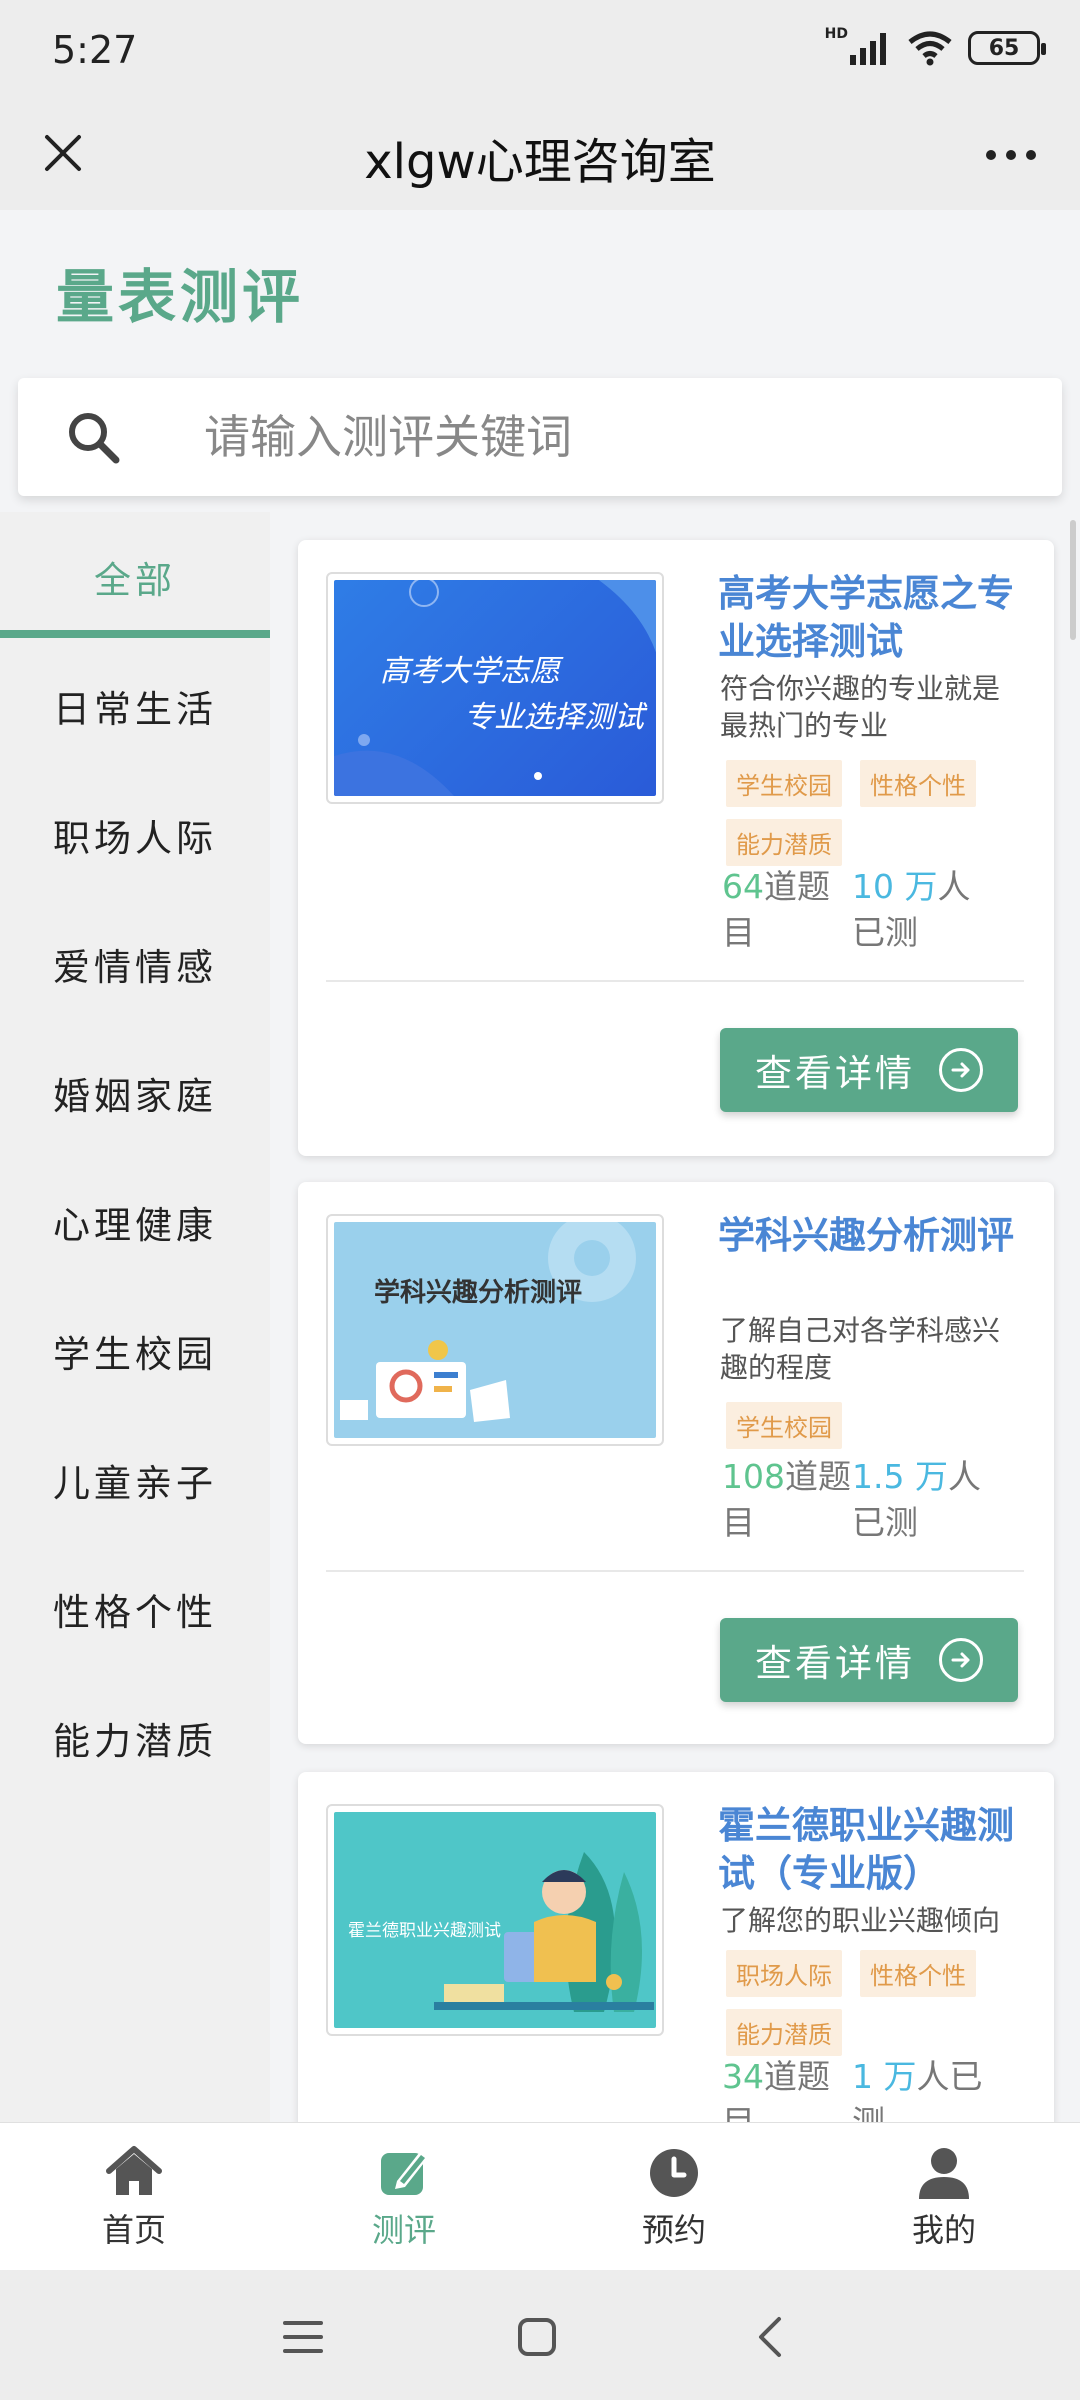 The image size is (1080, 2400). Describe the element at coordinates (877, 1500) in the screenshot. I see `assessment-stats: 108道题目1.5 万人已测` at that location.